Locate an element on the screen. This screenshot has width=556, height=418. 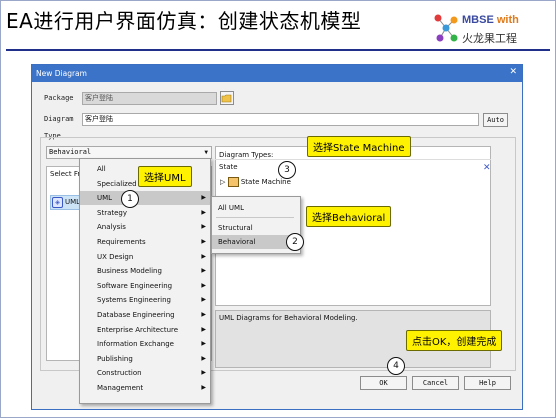
diagram-label: Diagram is located at coordinates (59, 119).